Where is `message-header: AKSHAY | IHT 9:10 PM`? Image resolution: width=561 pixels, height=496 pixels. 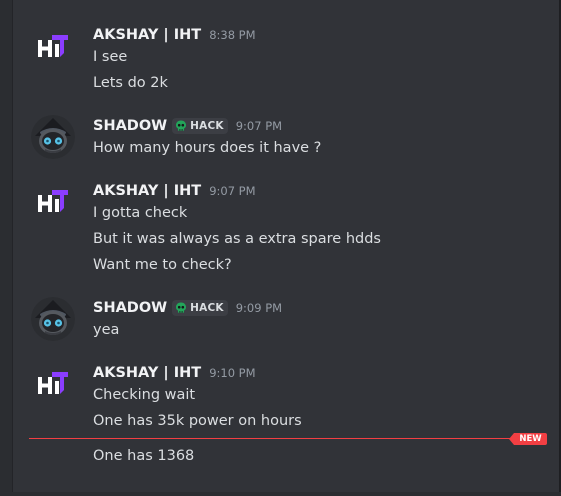 message-header: AKSHAY | IHT 9:10 PM is located at coordinates (174, 373).